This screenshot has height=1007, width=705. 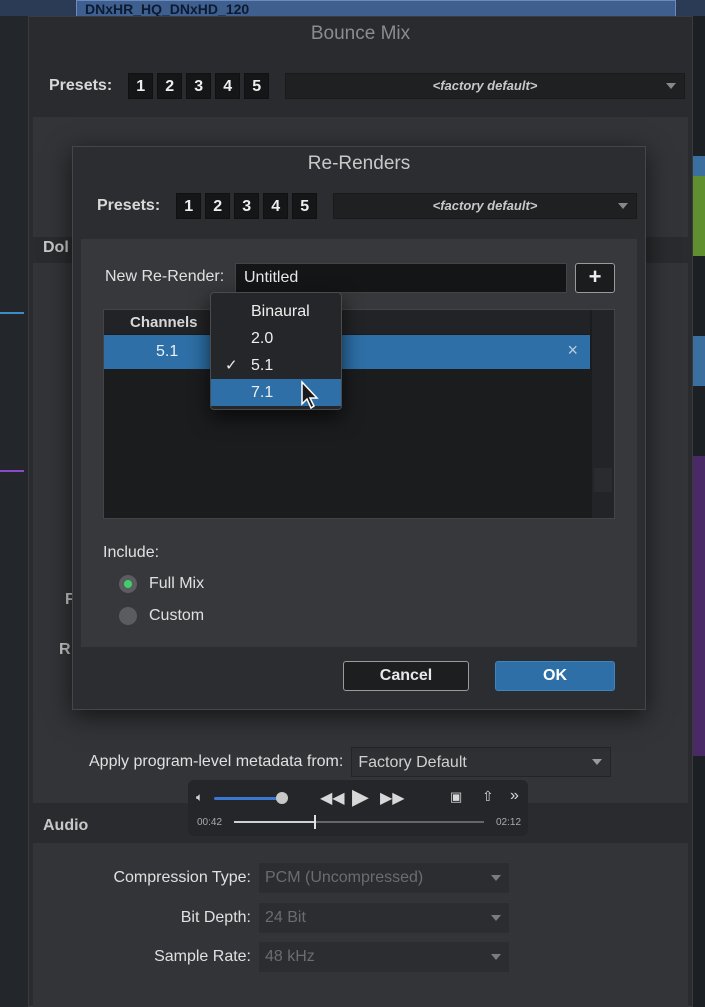 I want to click on checkmark-icon: ✓, so click(x=231, y=365).